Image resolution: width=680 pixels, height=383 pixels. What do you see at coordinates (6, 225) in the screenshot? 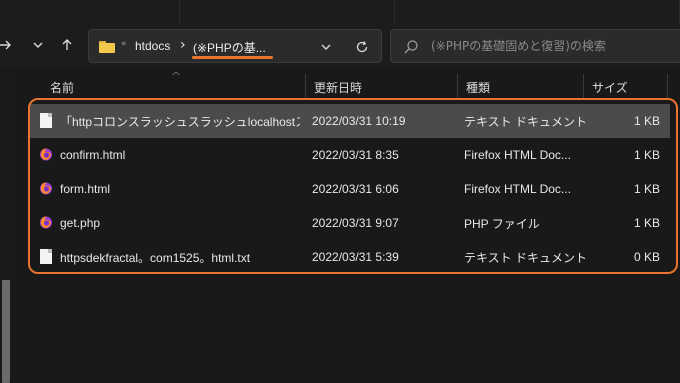
I see `navigation-pane-scrollbar` at bounding box center [6, 225].